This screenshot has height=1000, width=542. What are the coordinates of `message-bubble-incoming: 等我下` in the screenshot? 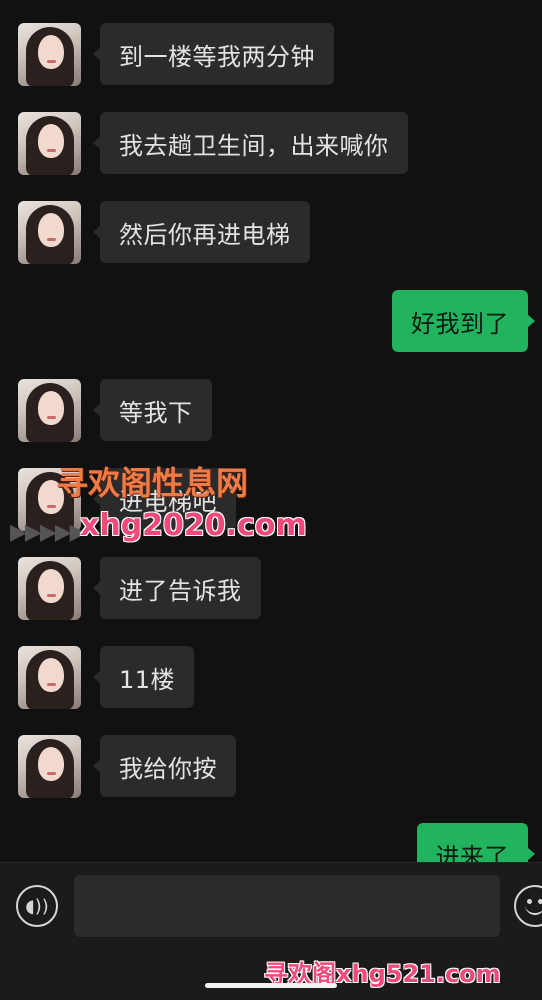 It's located at (152, 410).